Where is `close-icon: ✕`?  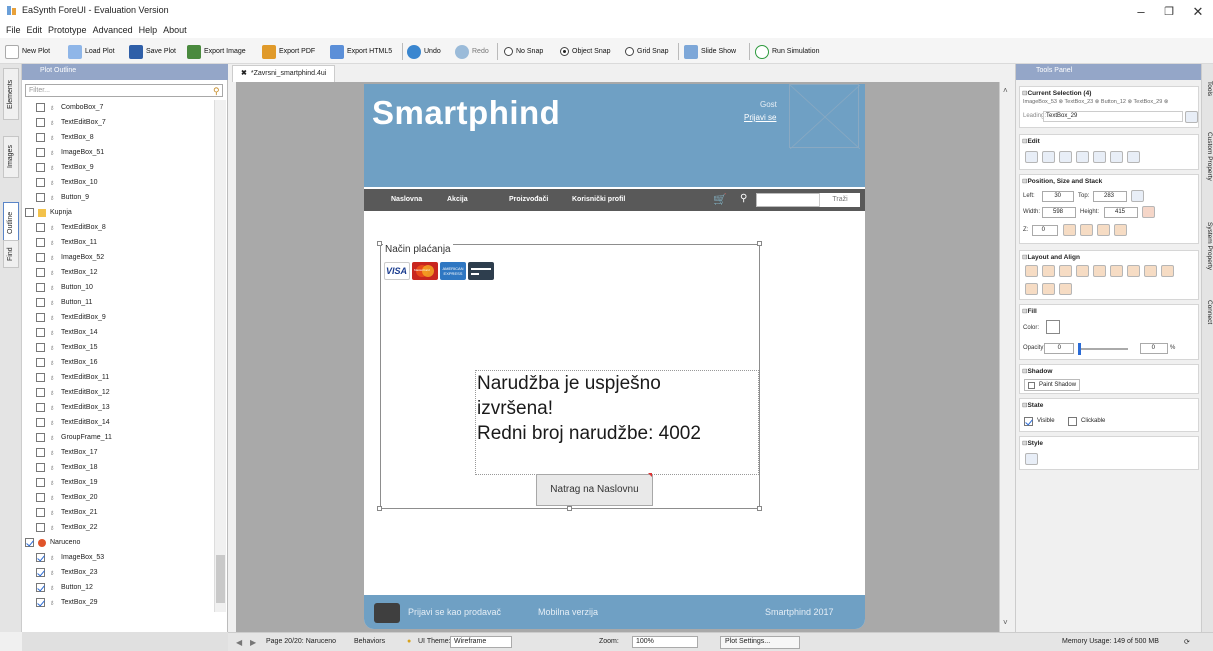 close-icon: ✕ is located at coordinates (1198, 12).